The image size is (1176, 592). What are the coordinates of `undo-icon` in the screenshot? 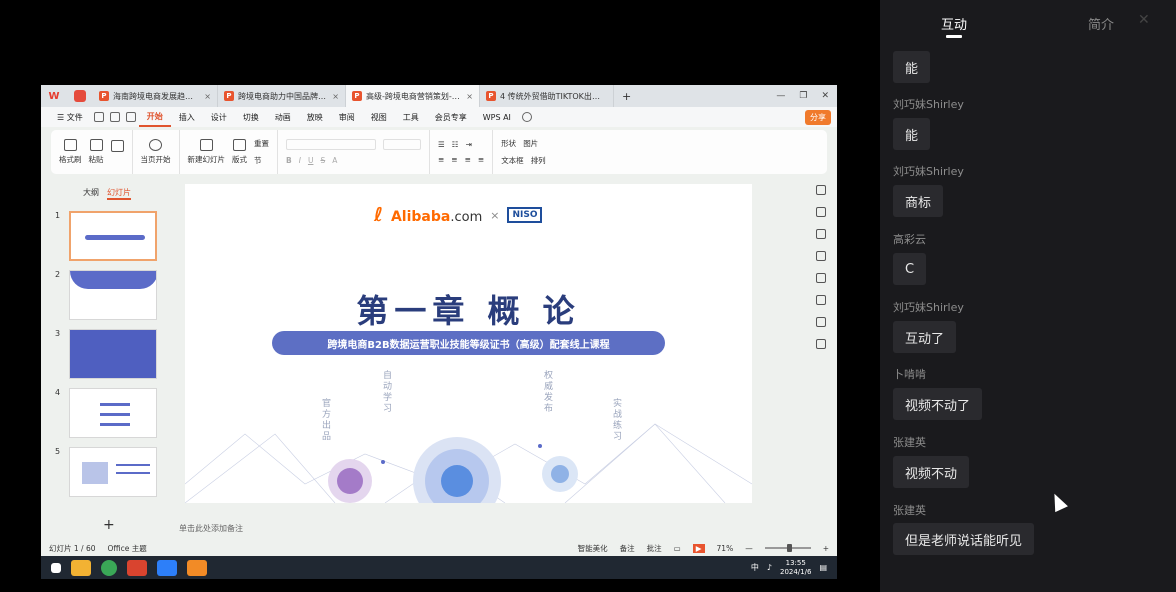 It's located at (130, 117).